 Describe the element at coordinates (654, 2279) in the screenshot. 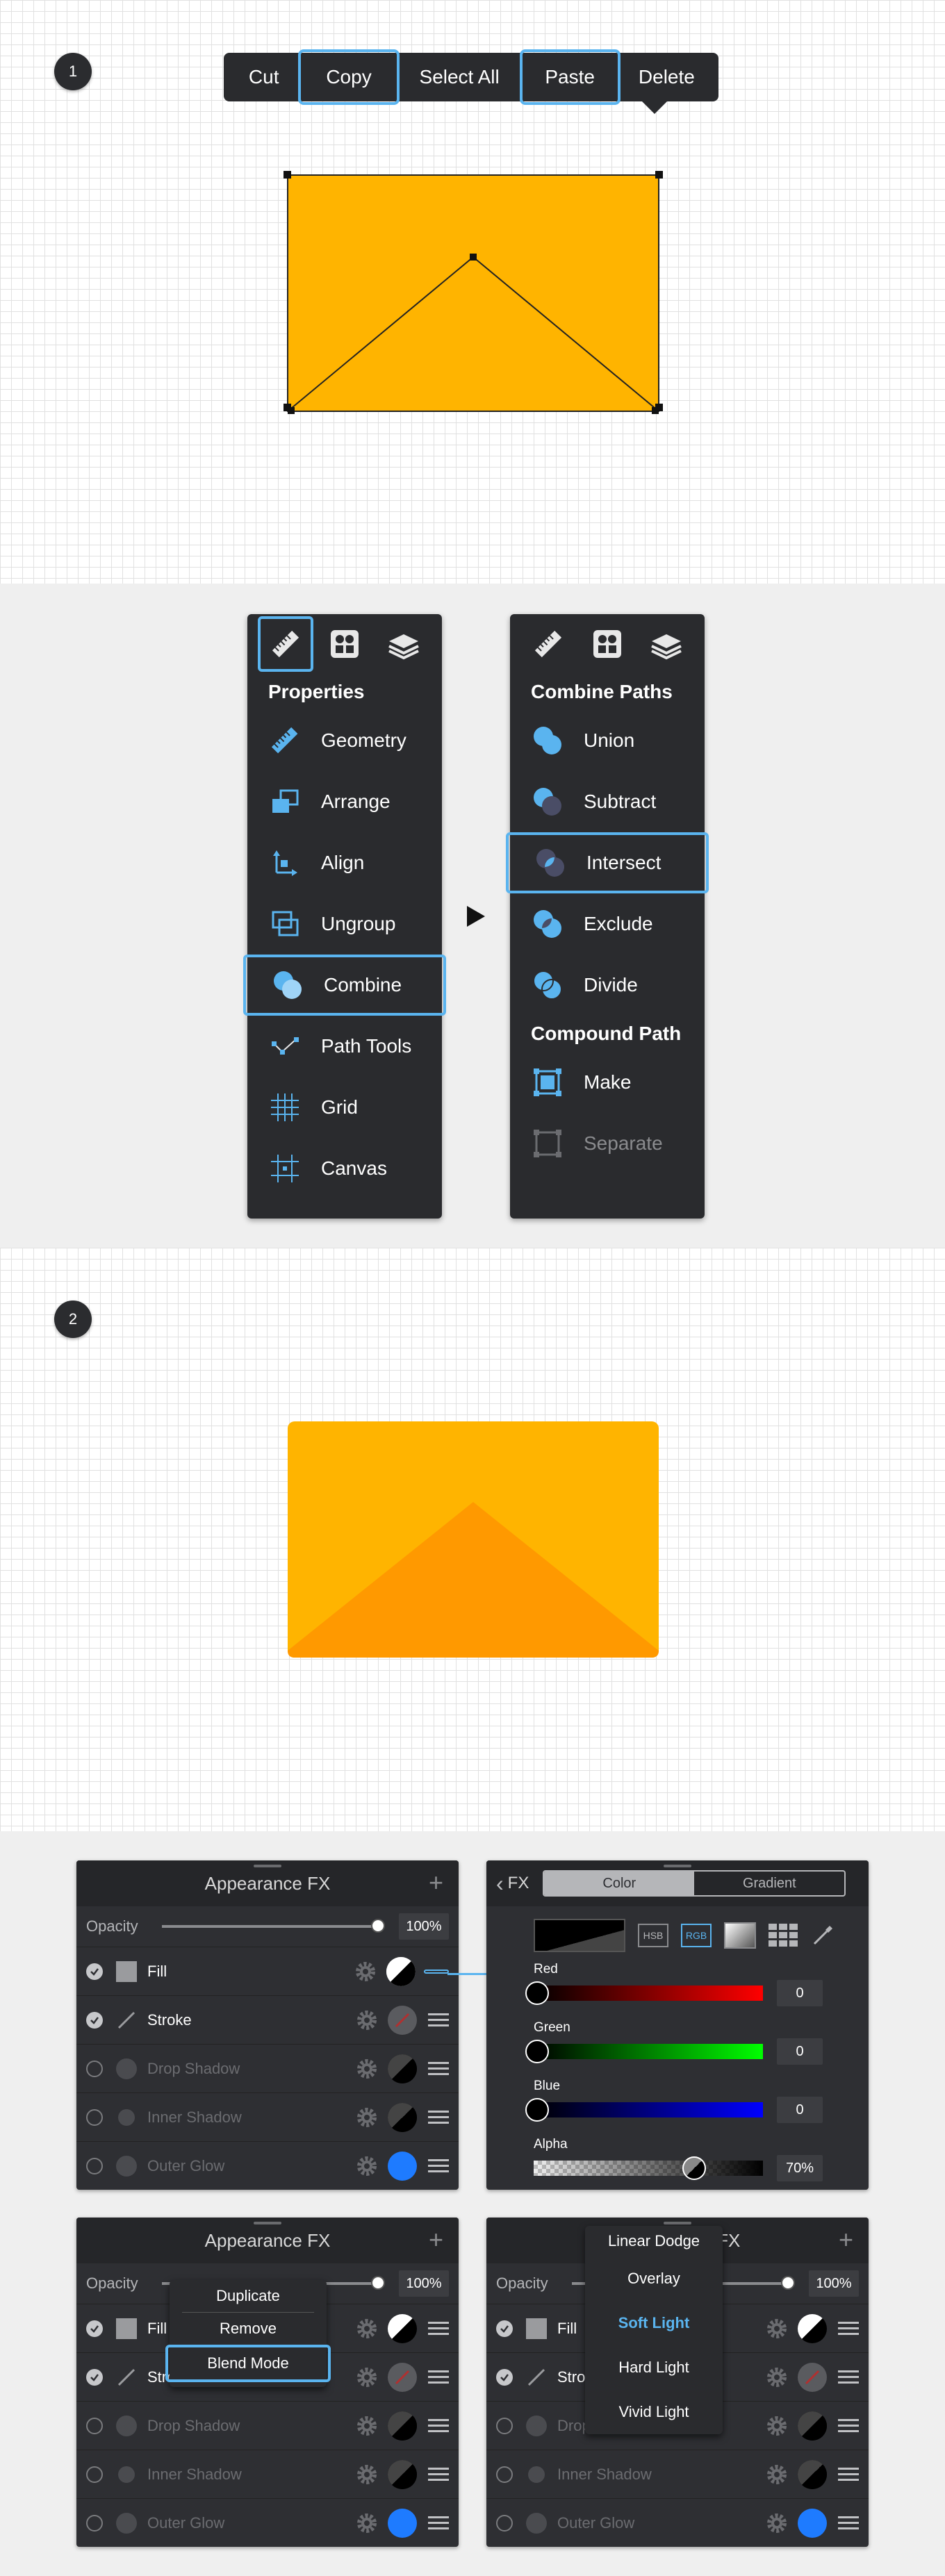

I see `blend-overlay: Overlay` at that location.